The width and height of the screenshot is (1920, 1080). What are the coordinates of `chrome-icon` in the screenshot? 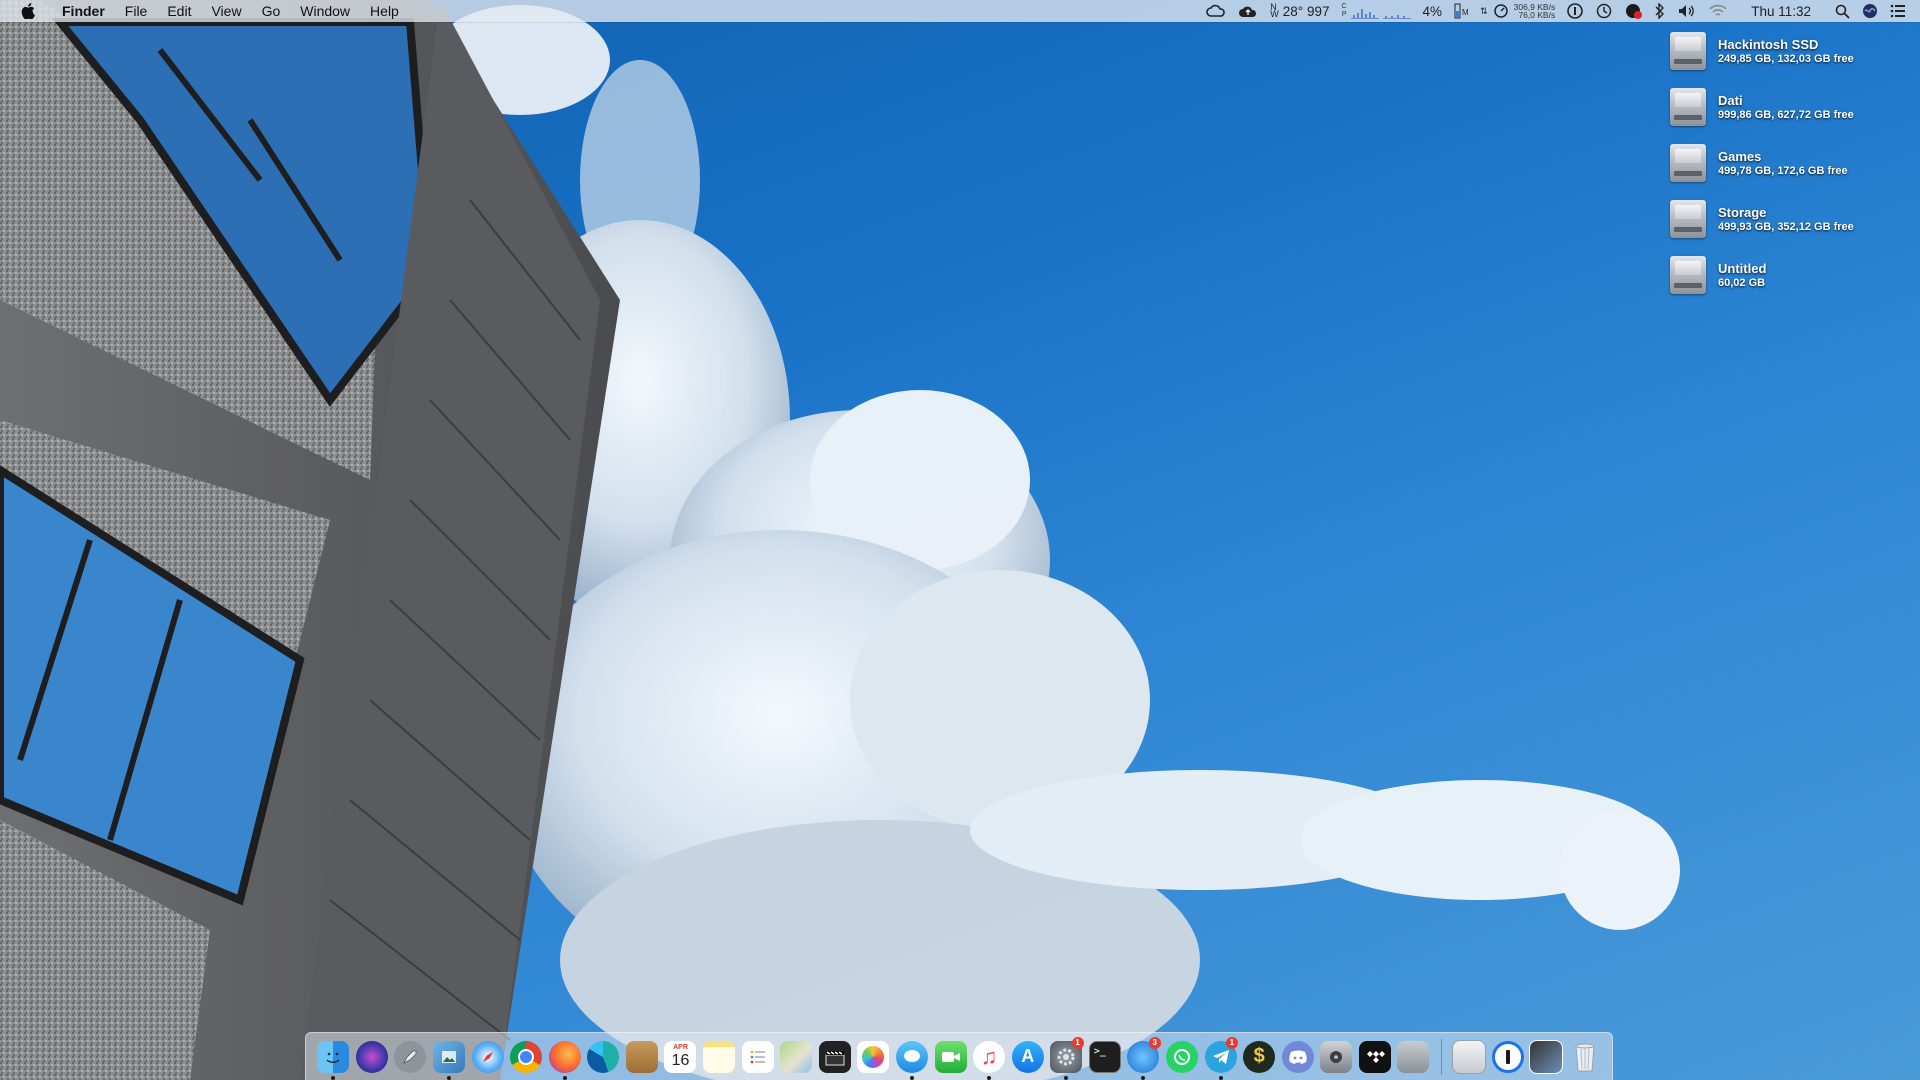 It's located at (526, 1056).